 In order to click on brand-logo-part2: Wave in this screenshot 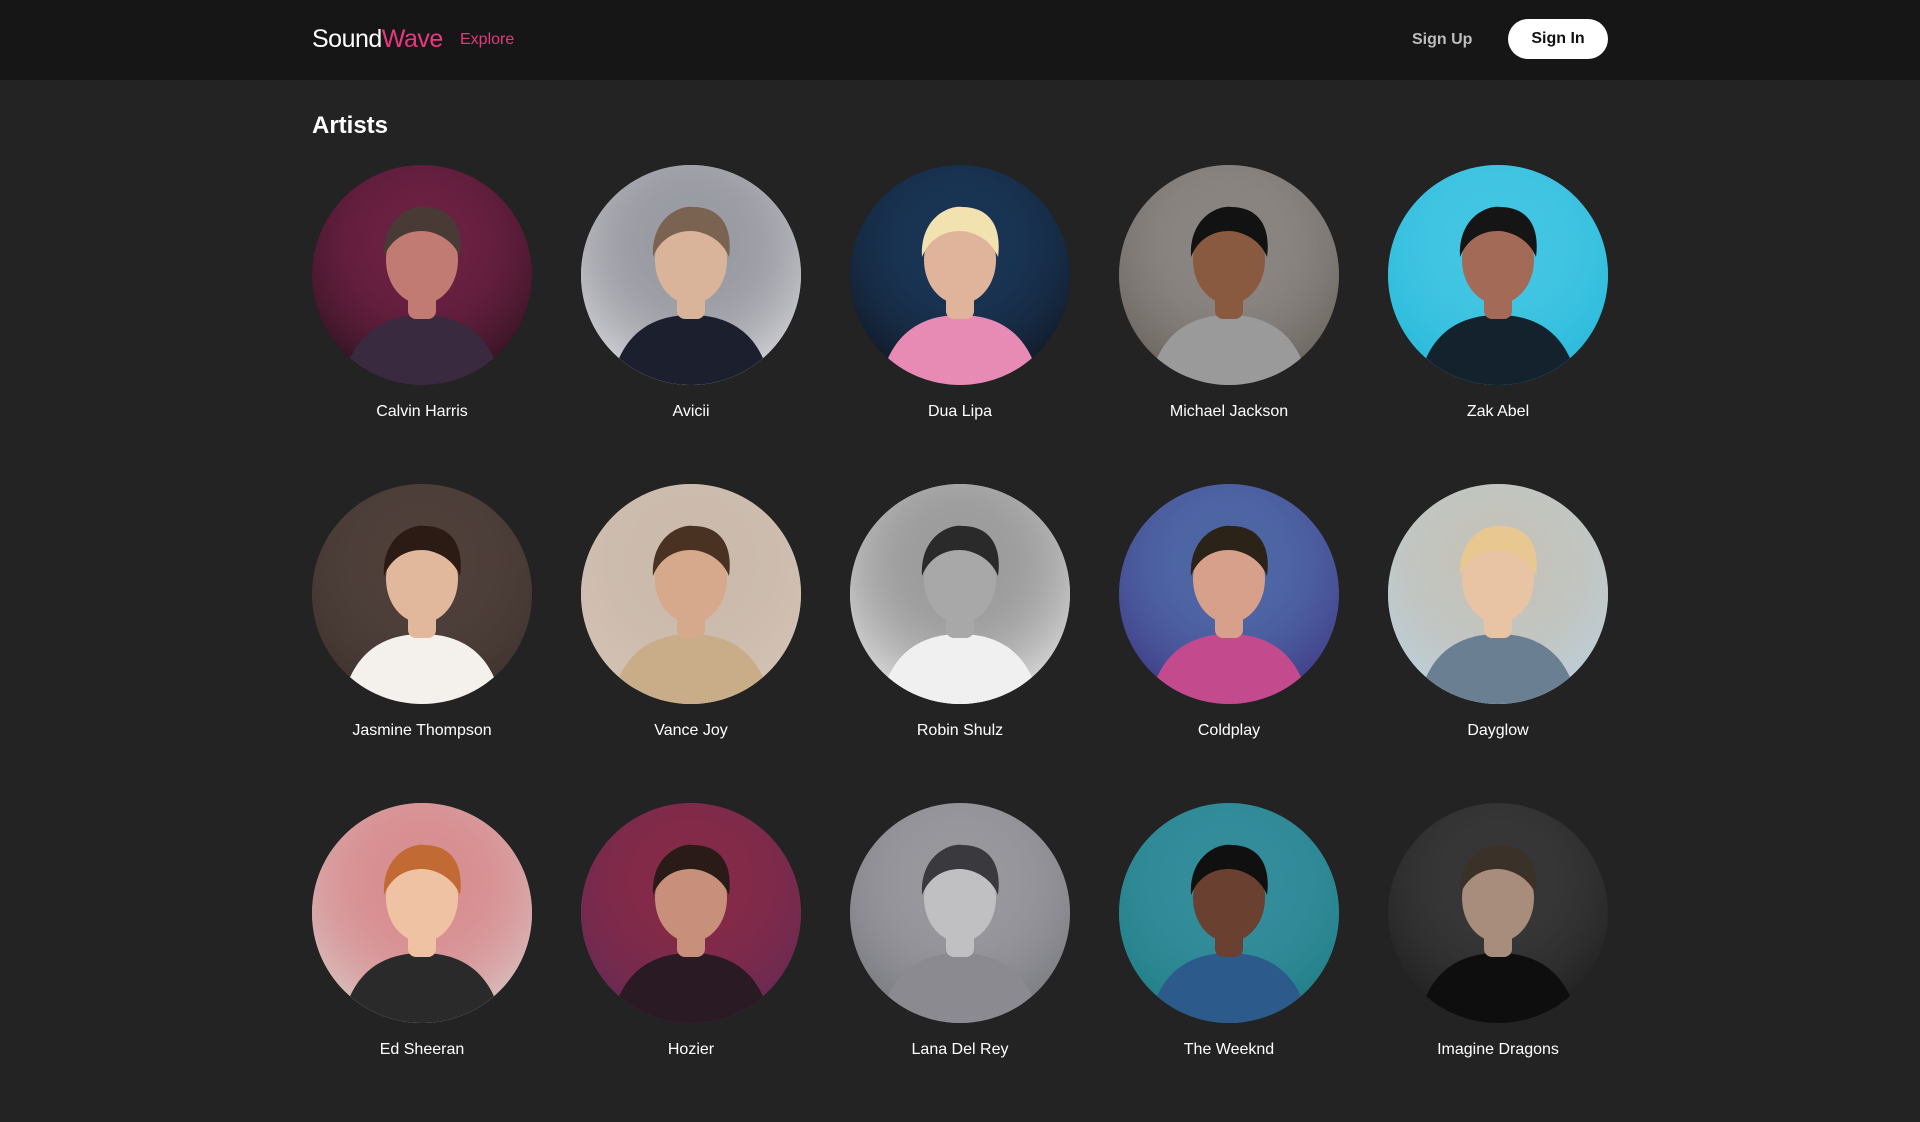, I will do `click(412, 39)`.